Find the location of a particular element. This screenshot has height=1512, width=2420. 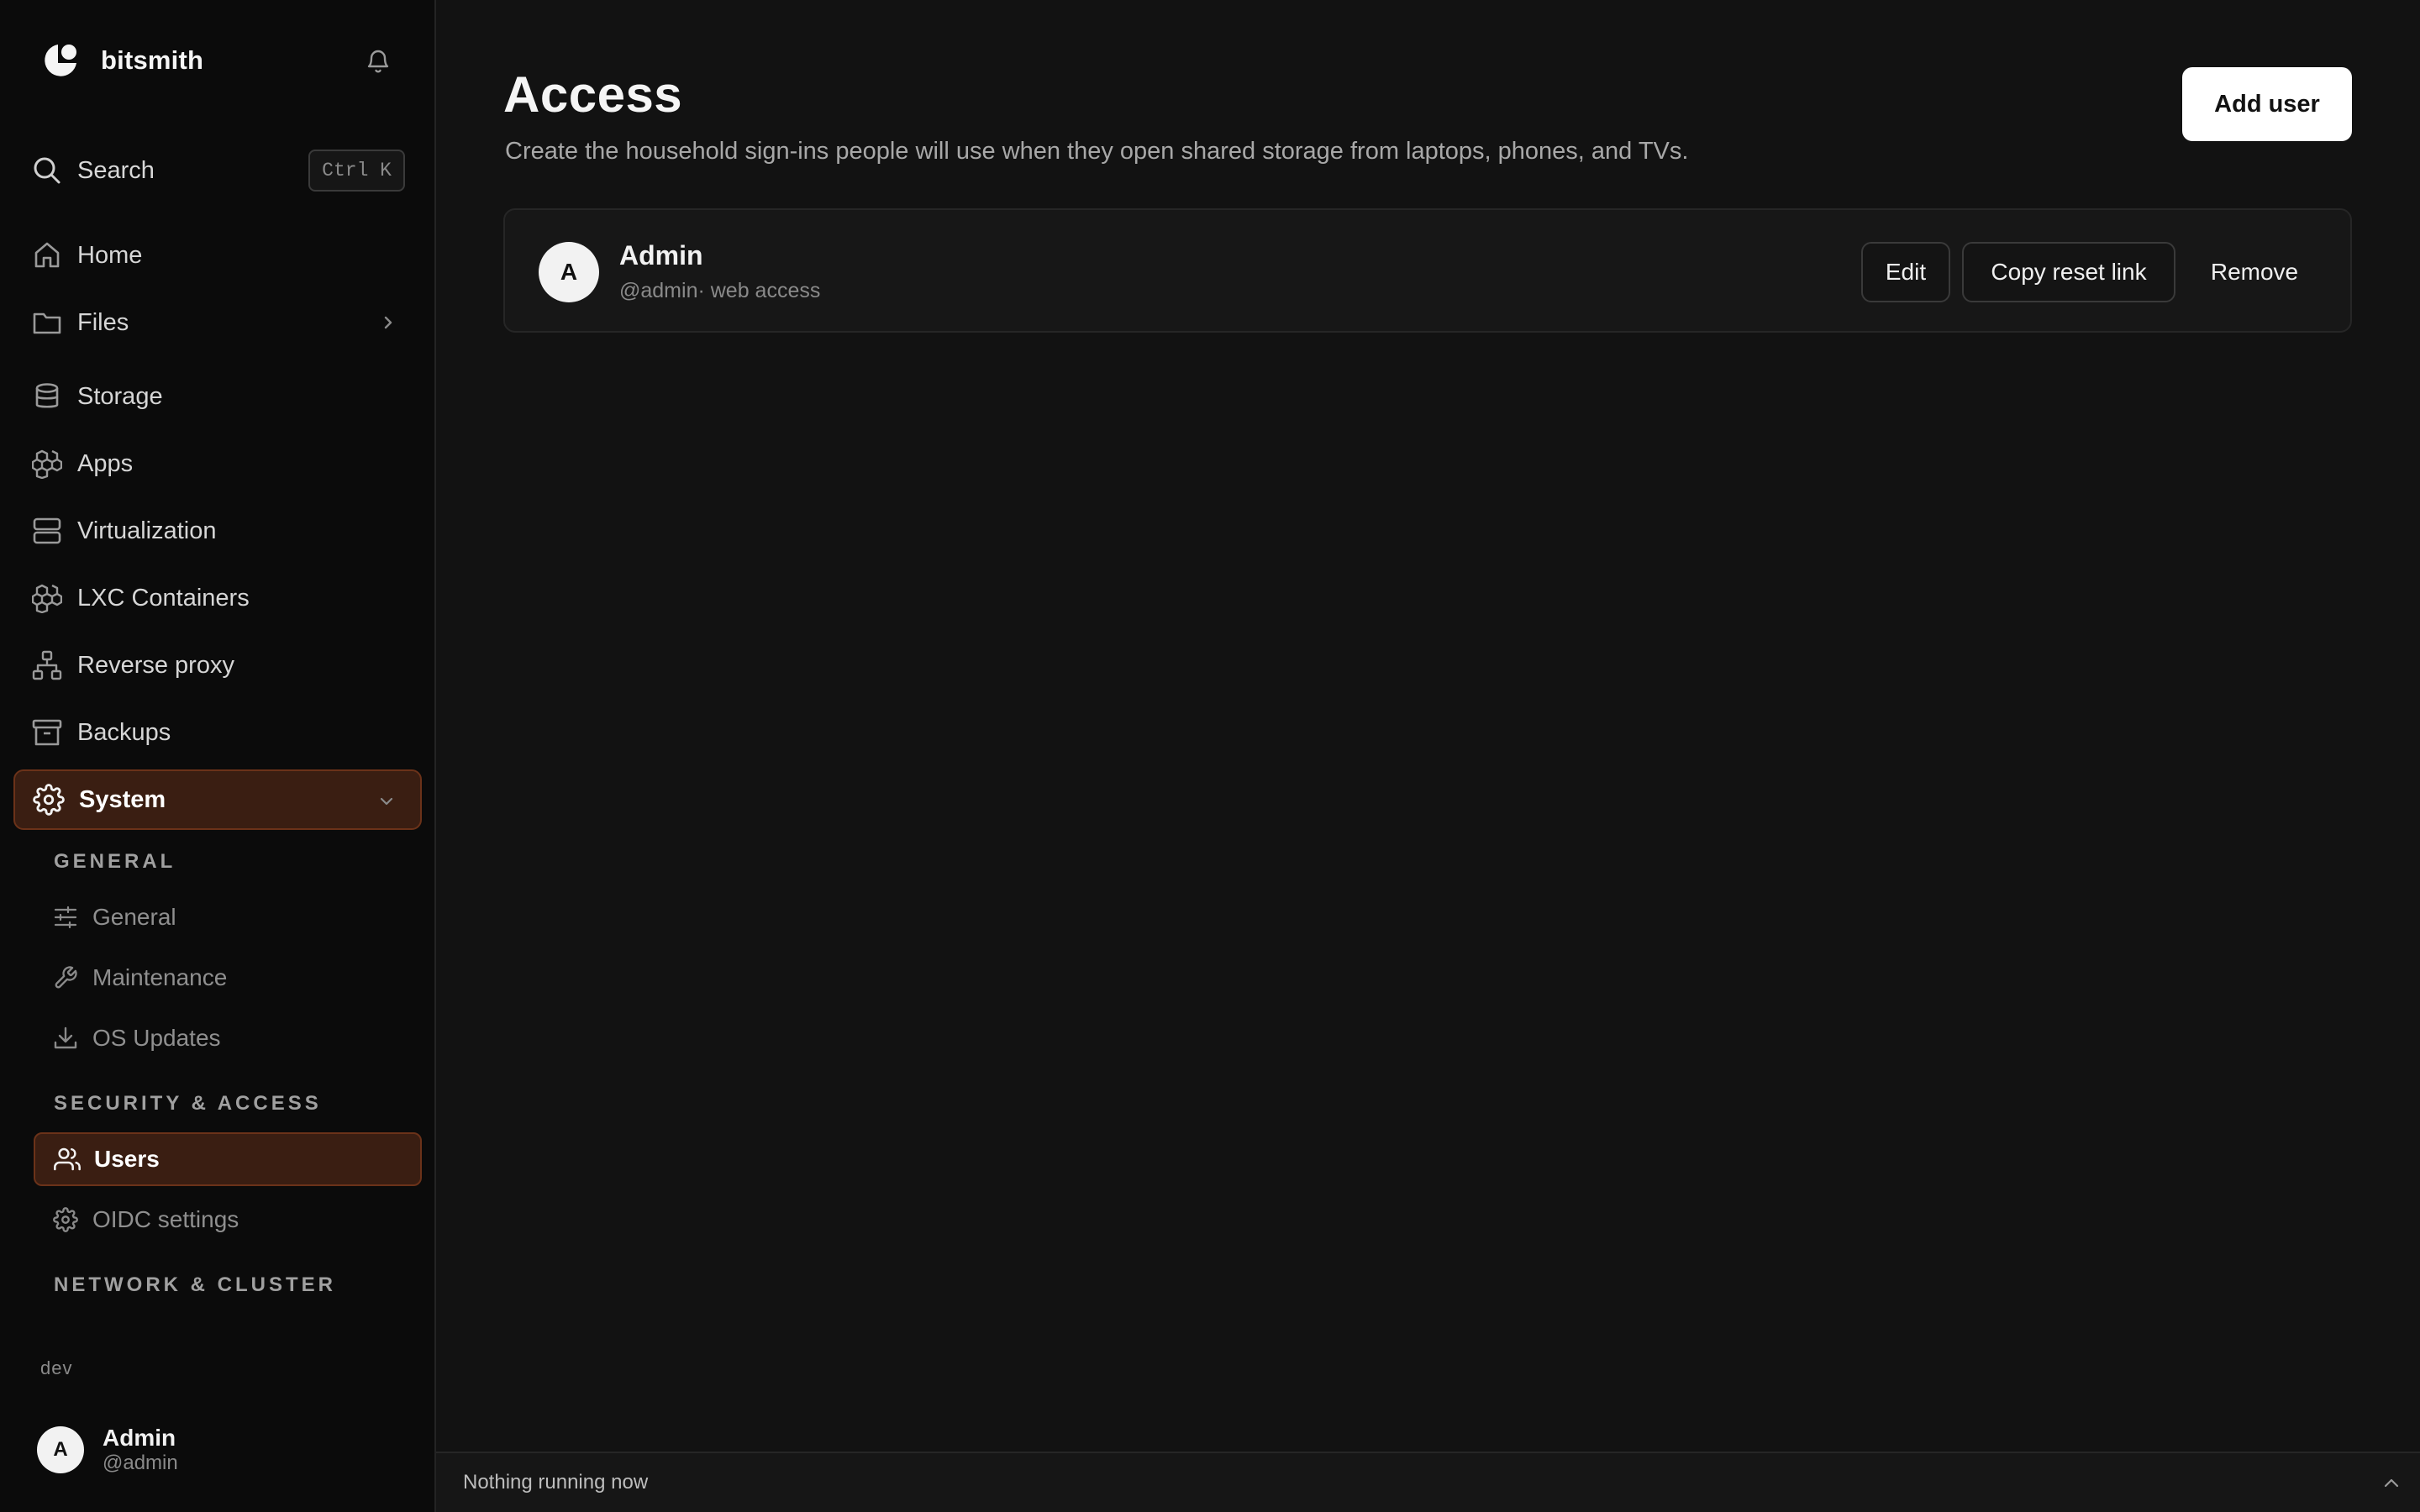

user-name: Admin is located at coordinates (661, 255).